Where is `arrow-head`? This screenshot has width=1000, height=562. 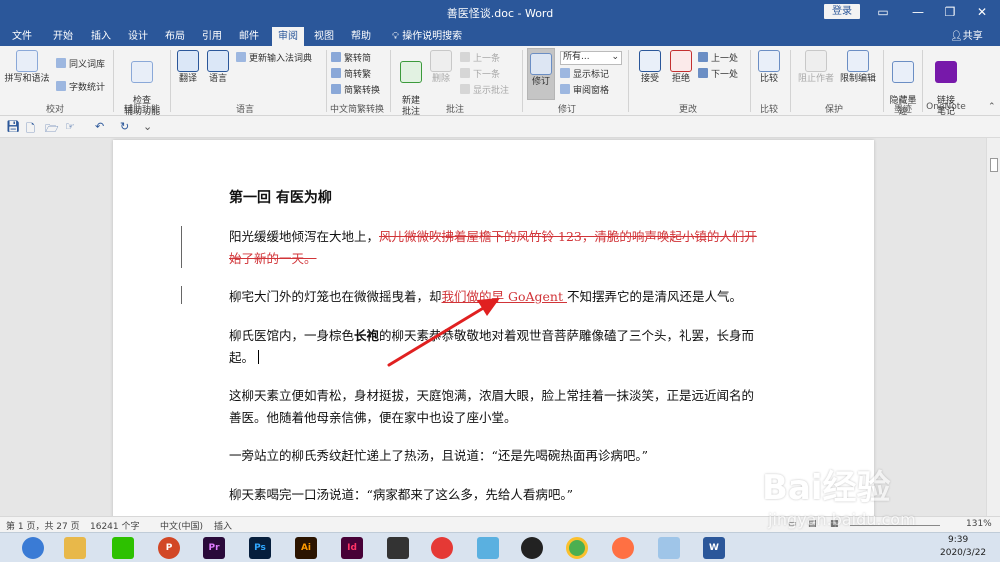 arrow-head is located at coordinates (488, 307).